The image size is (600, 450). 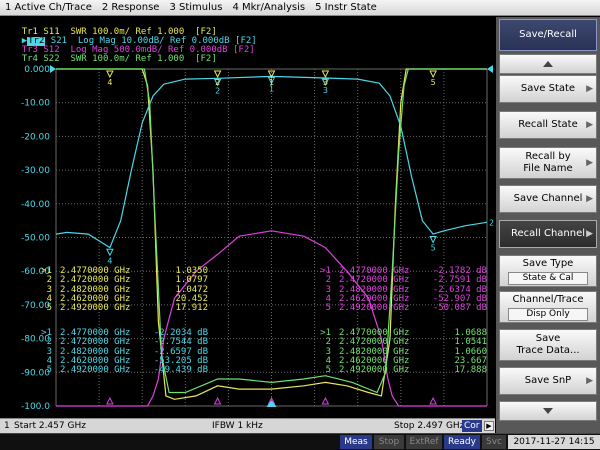 I want to click on recall-state-label: Recall State, so click(x=548, y=124).